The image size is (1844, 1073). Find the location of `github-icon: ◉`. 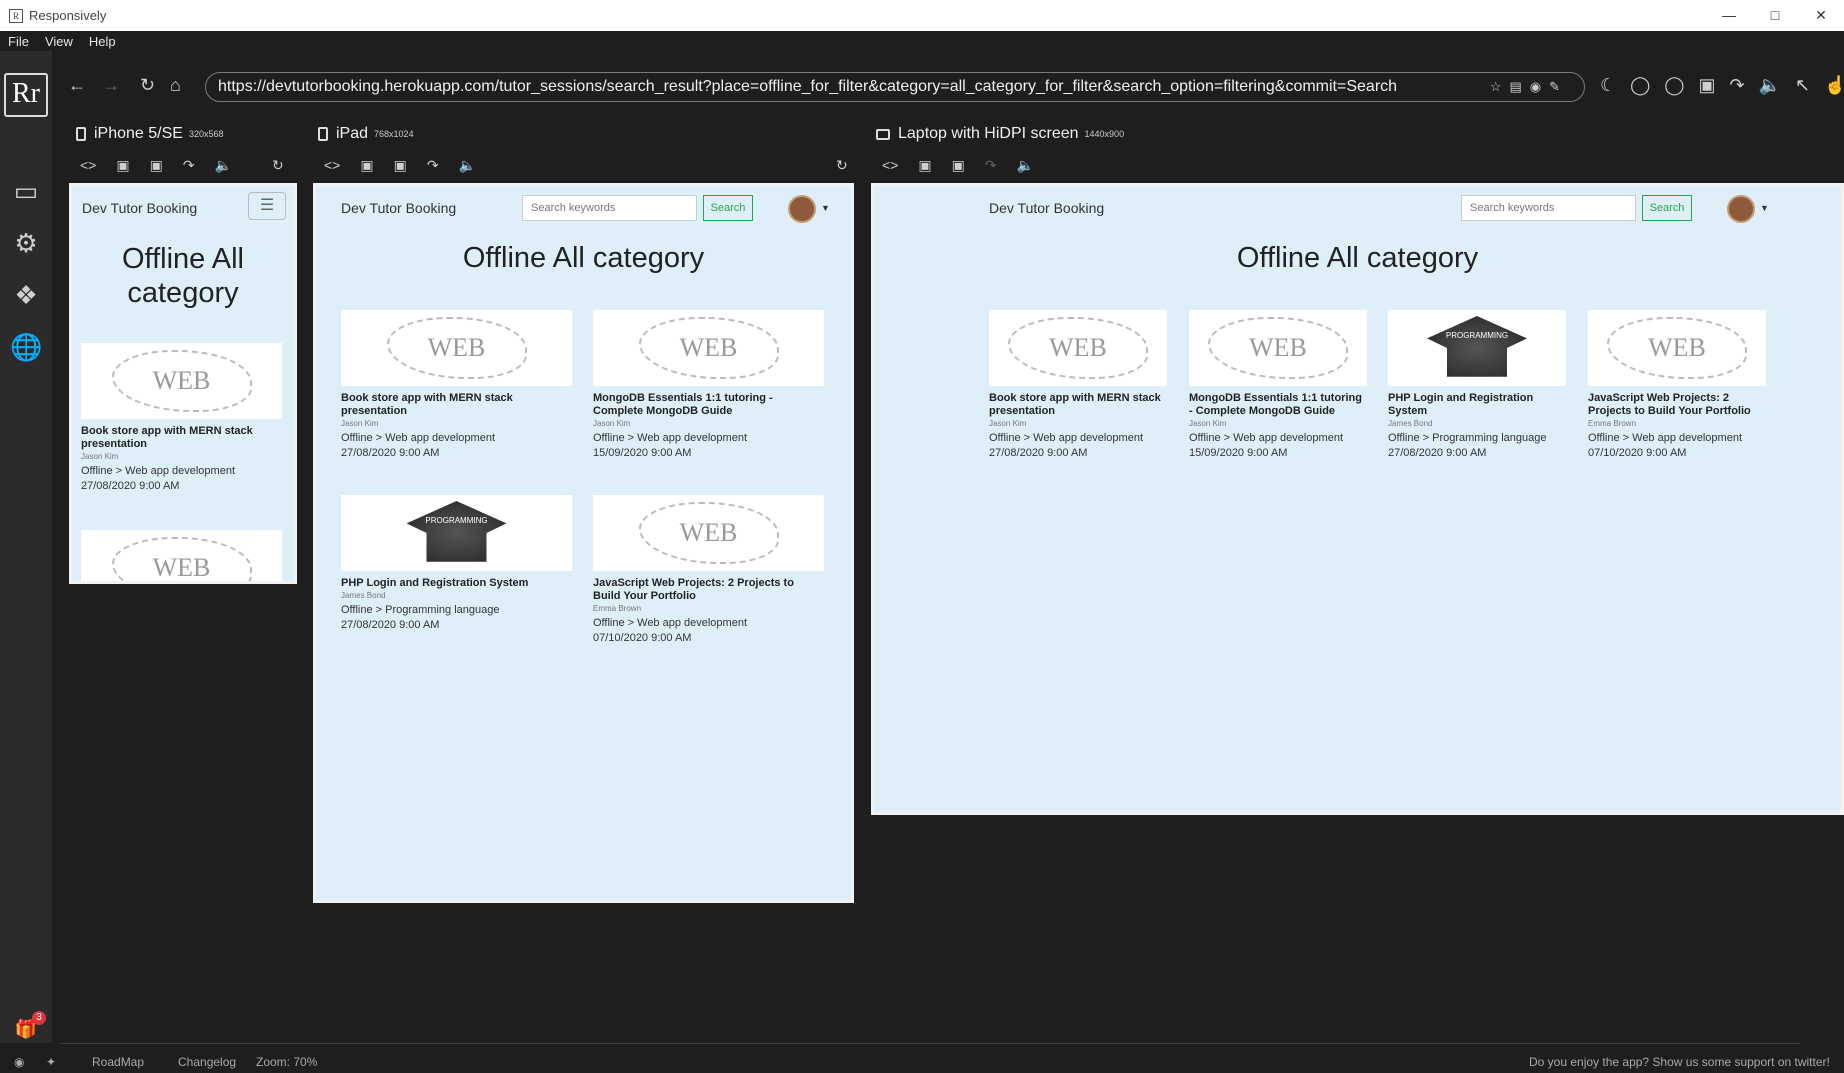

github-icon: ◉ is located at coordinates (19, 1062).